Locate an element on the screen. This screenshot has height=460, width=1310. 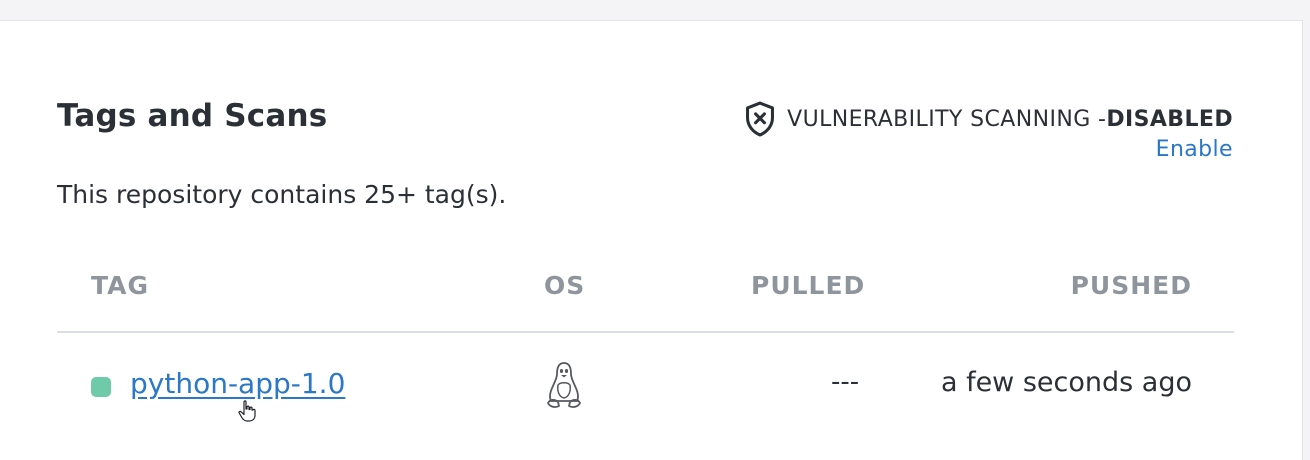
pushed-value: a few seconds ago is located at coordinates (1066, 382).